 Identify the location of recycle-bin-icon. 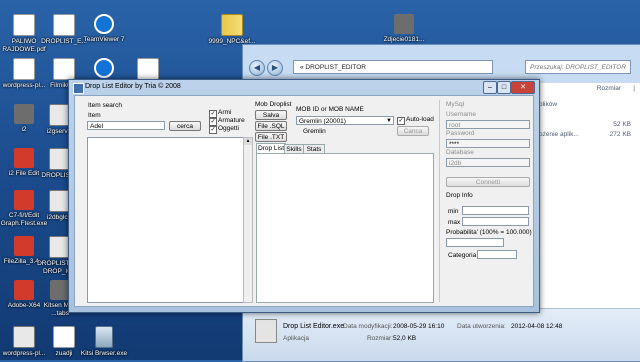
(104, 337).